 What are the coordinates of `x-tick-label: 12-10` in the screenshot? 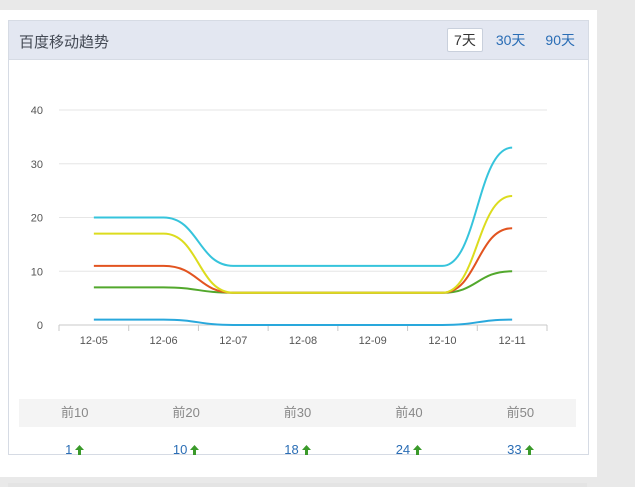 It's located at (442, 341).